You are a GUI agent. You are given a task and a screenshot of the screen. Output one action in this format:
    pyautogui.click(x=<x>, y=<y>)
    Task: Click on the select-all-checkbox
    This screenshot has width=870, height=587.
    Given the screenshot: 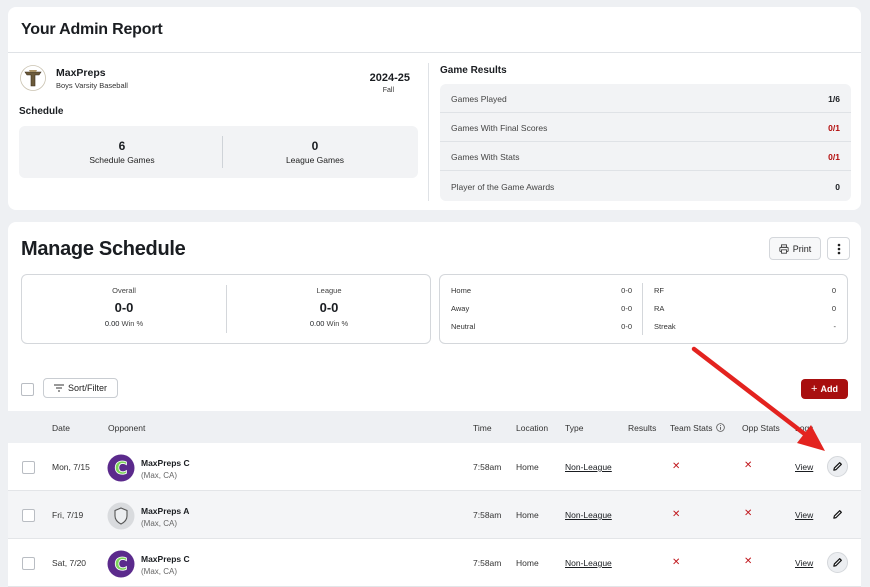 What is the action you would take?
    pyautogui.click(x=27, y=389)
    